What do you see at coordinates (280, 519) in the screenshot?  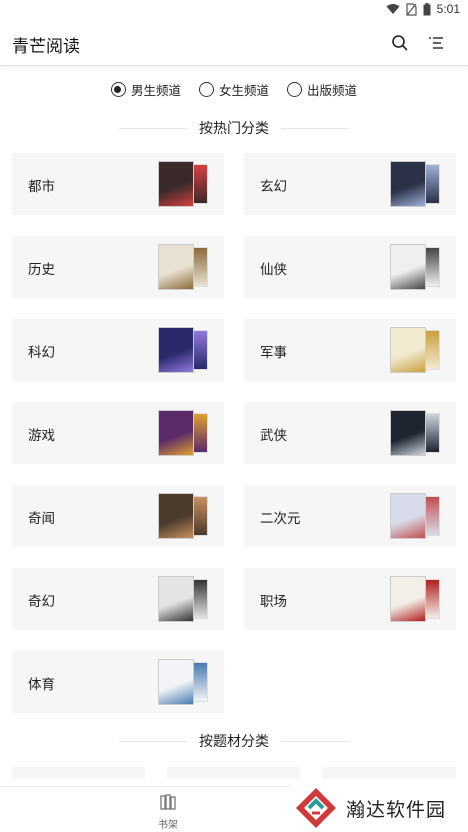 I see `category-label: 二次元` at bounding box center [280, 519].